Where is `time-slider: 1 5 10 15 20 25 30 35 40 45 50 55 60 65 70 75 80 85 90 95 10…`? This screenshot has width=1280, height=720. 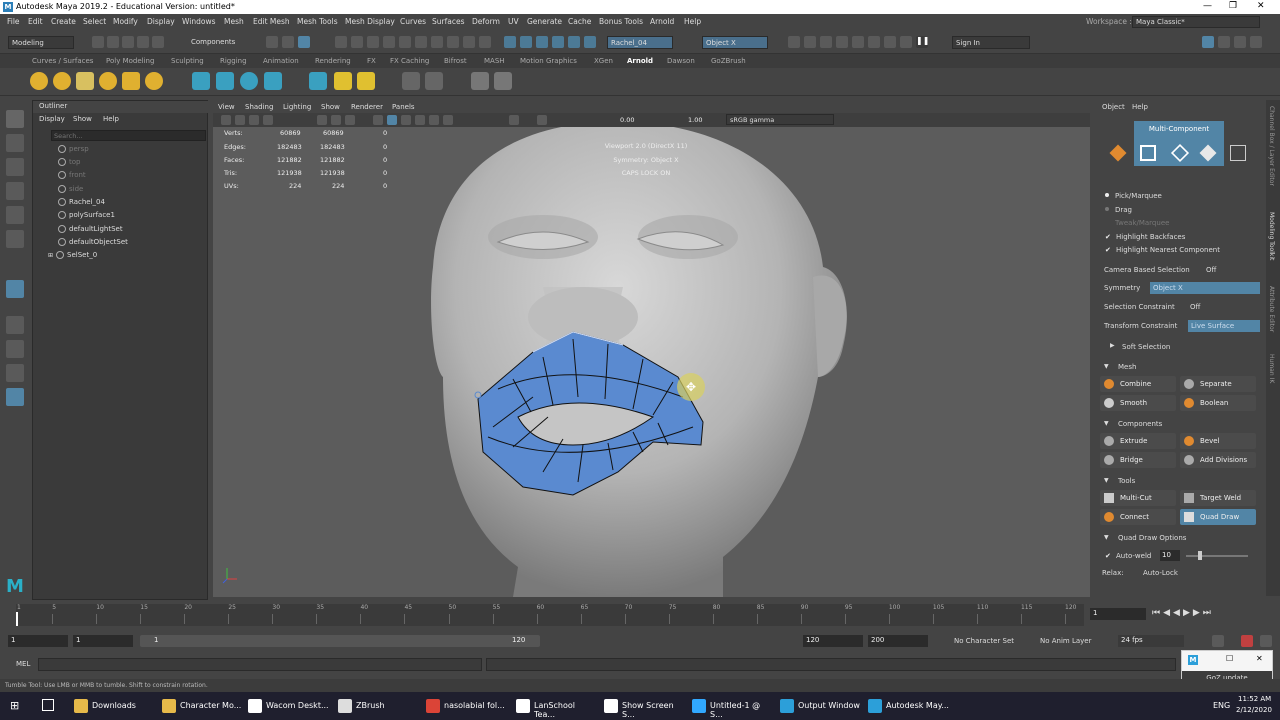 time-slider: 1 5 10 15 20 25 30 35 40 45 50 55 60 65 70 75 80 85 90 95 10… is located at coordinates (640, 615).